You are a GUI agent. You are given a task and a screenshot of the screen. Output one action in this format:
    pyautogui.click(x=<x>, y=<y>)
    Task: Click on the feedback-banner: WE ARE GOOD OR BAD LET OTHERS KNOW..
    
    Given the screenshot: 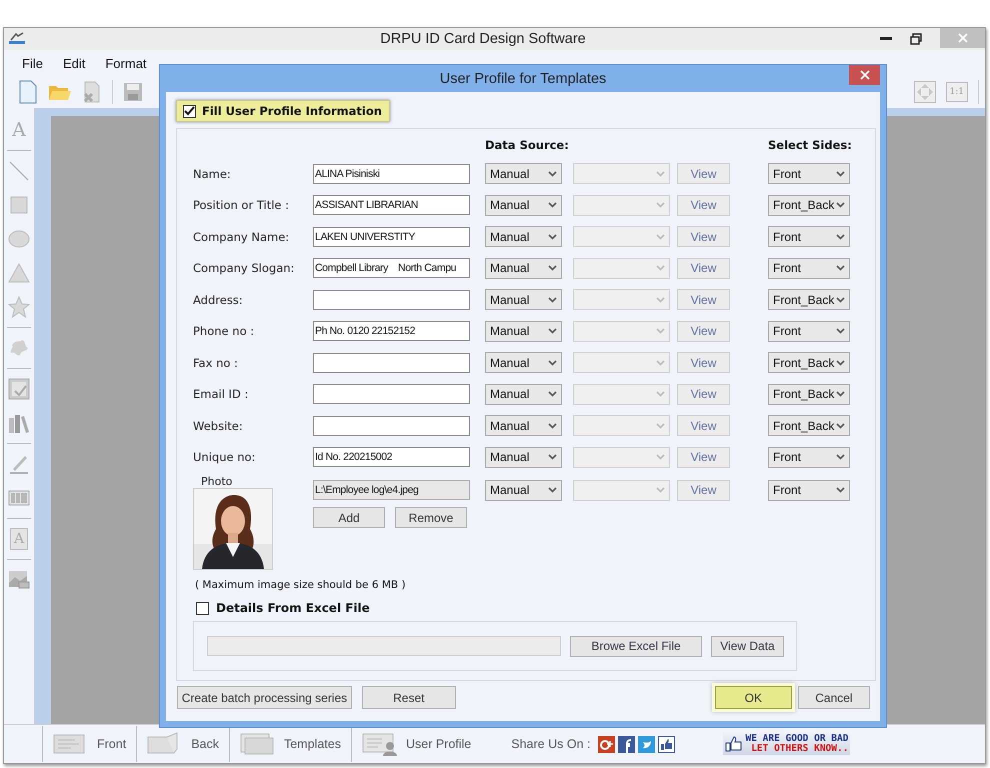 What is the action you would take?
    pyautogui.click(x=786, y=744)
    